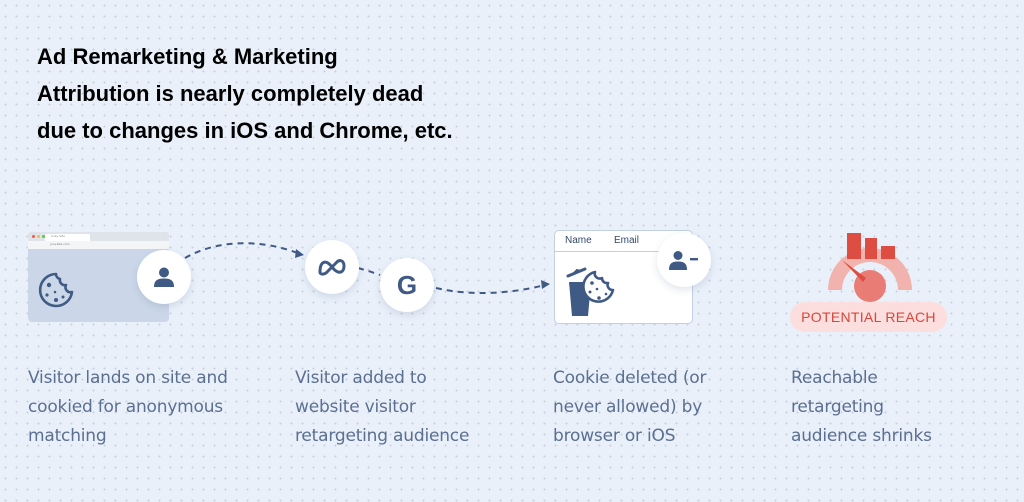 This screenshot has width=1024, height=502. I want to click on caption-line: Visitor lands on site and, so click(128, 378).